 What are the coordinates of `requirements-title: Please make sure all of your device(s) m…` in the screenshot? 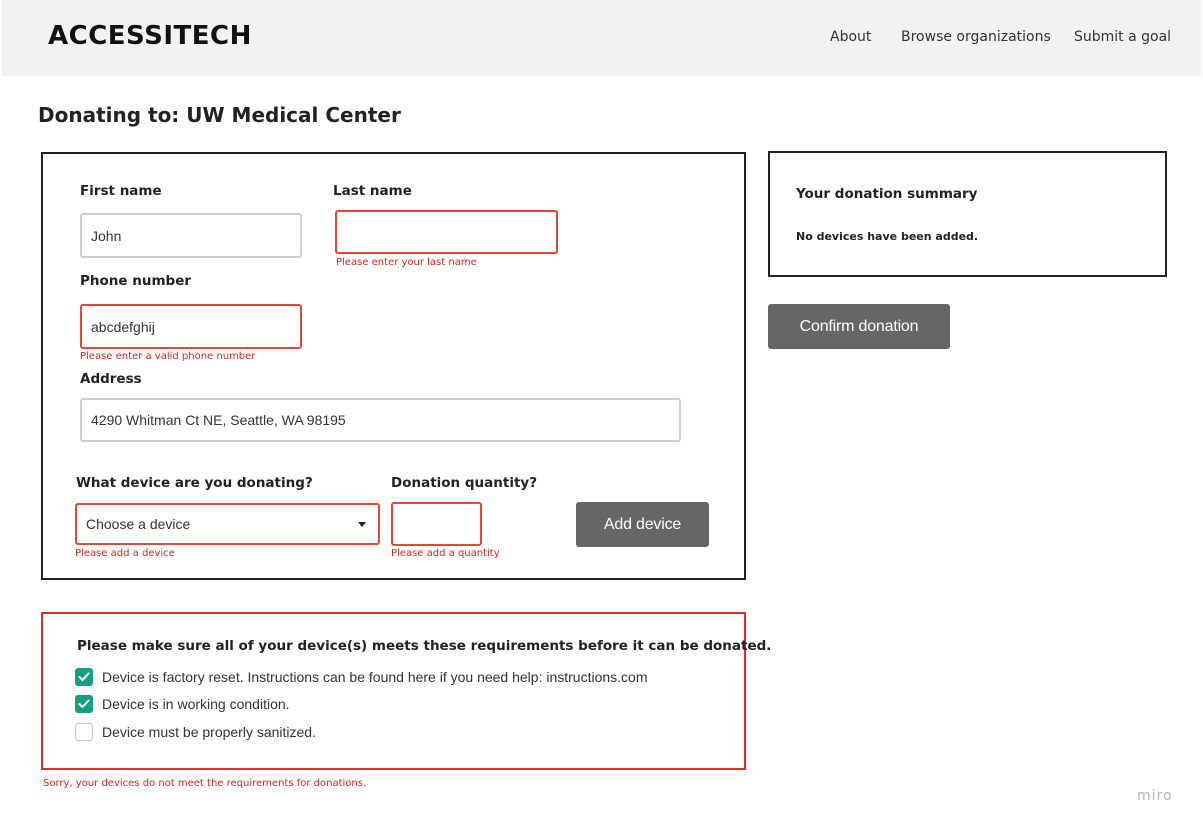 It's located at (424, 646).